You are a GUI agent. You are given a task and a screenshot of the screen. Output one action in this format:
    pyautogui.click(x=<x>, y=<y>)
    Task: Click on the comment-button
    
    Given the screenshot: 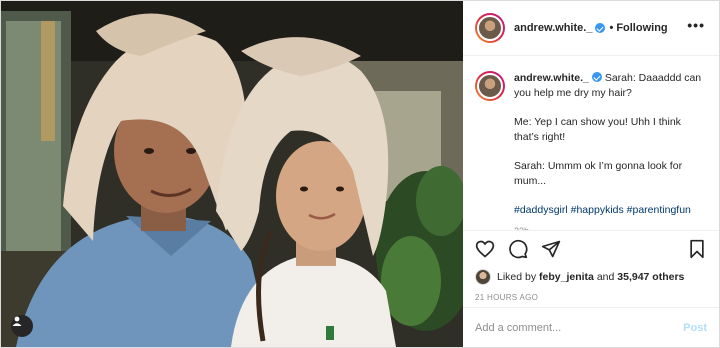 What is the action you would take?
    pyautogui.click(x=518, y=249)
    